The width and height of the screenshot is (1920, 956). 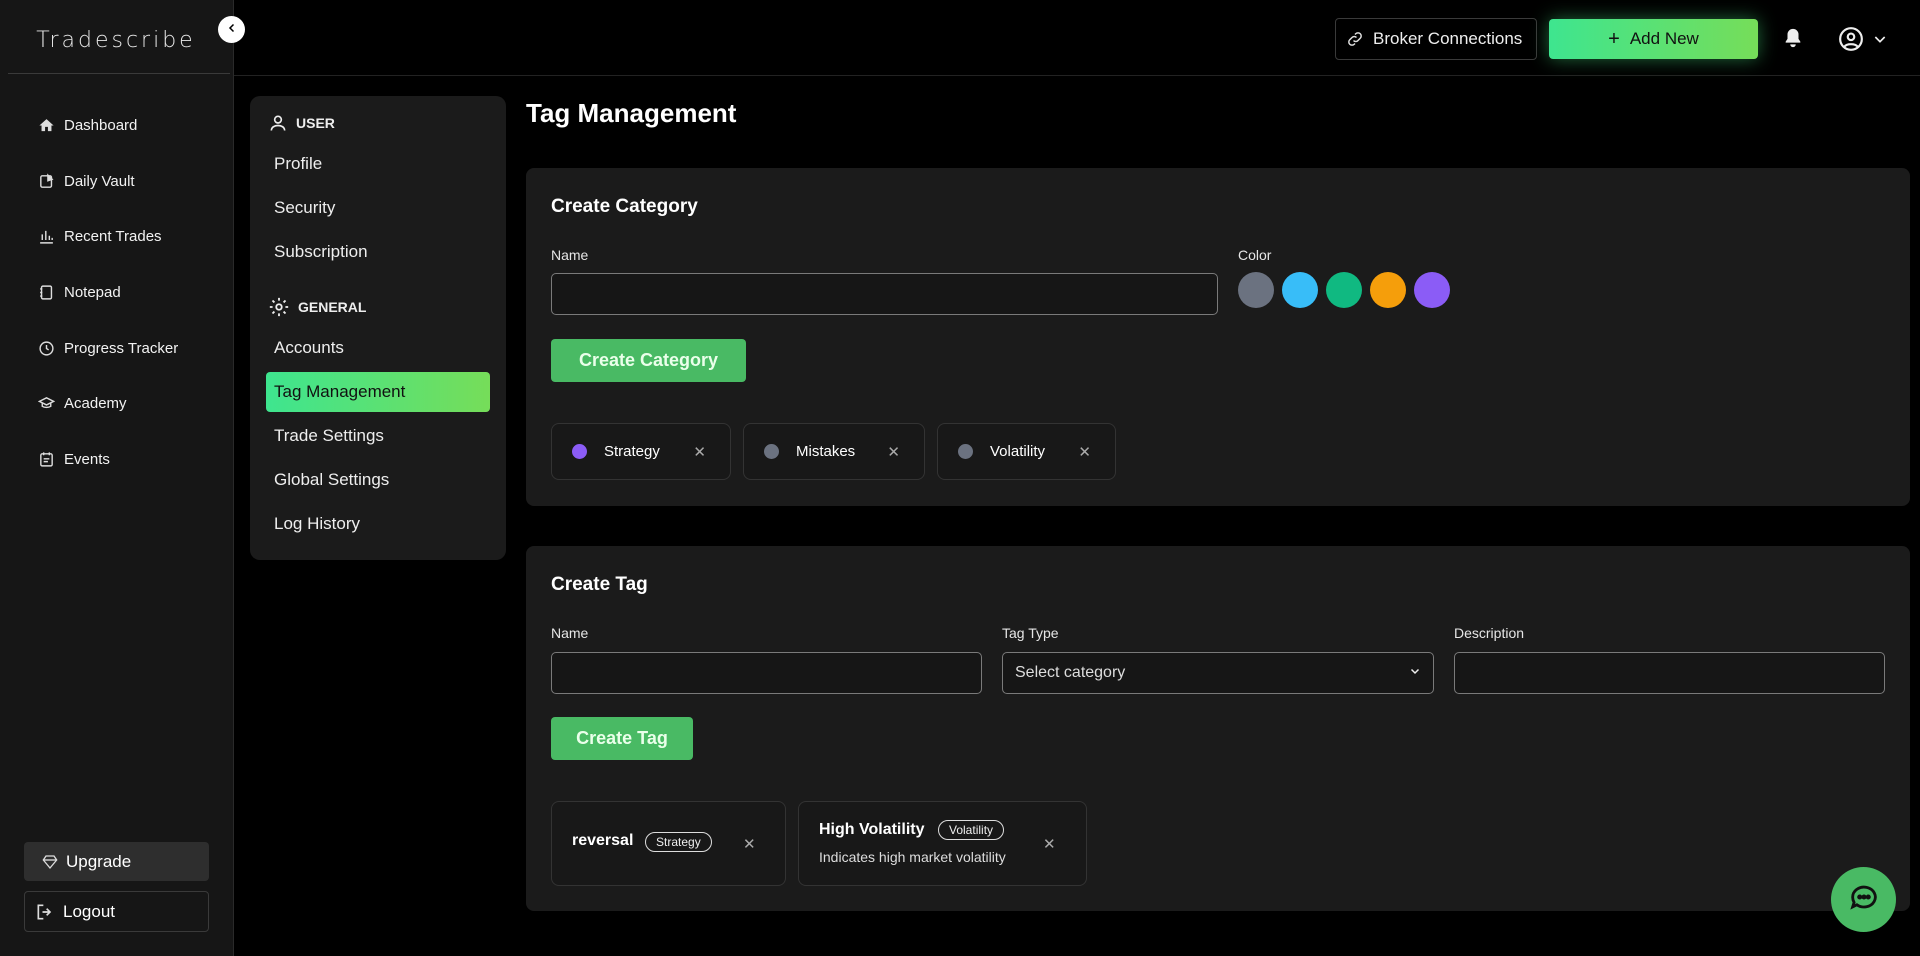 What do you see at coordinates (45, 912) in the screenshot?
I see `logout-icon` at bounding box center [45, 912].